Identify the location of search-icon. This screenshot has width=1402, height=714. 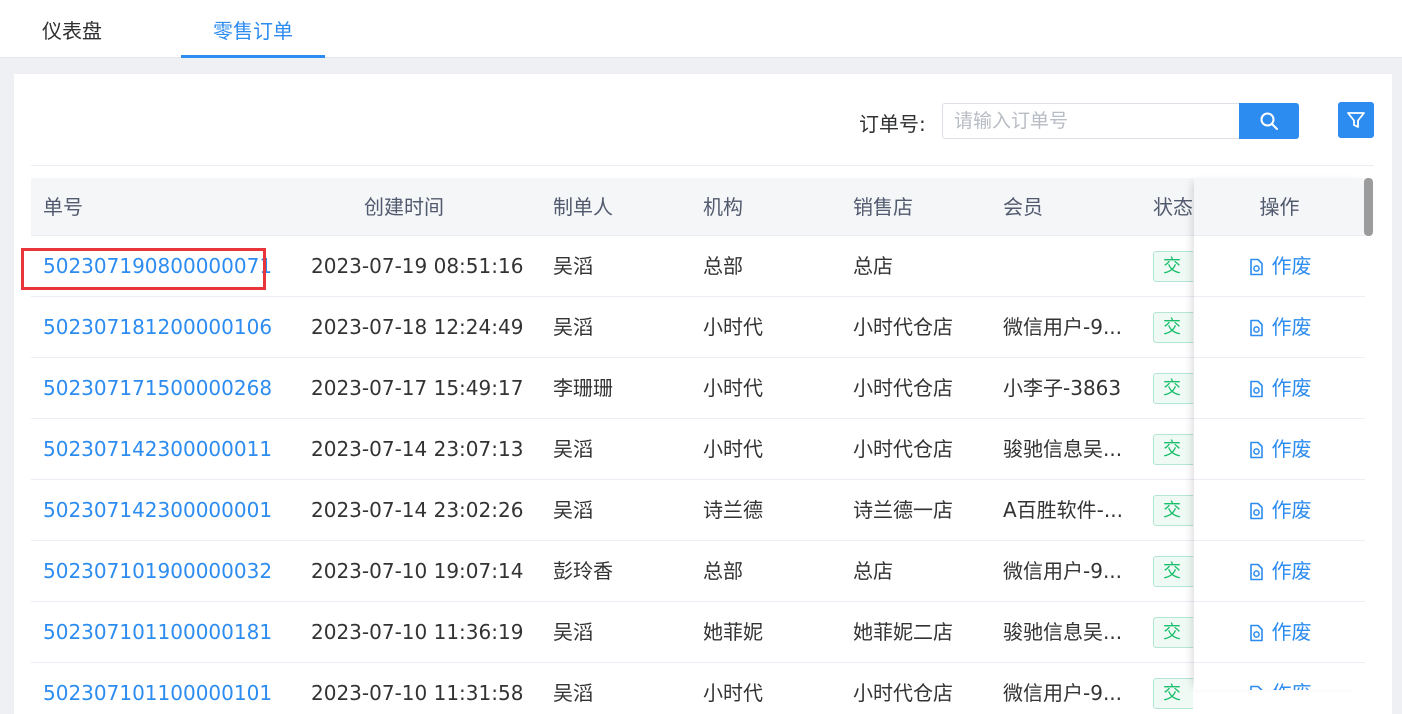
(1269, 121).